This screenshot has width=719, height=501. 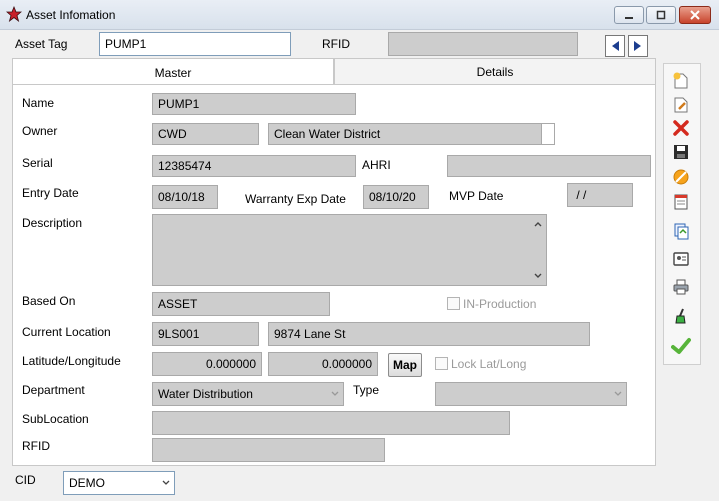 I want to click on serial-field: 12385474, so click(x=254, y=166).